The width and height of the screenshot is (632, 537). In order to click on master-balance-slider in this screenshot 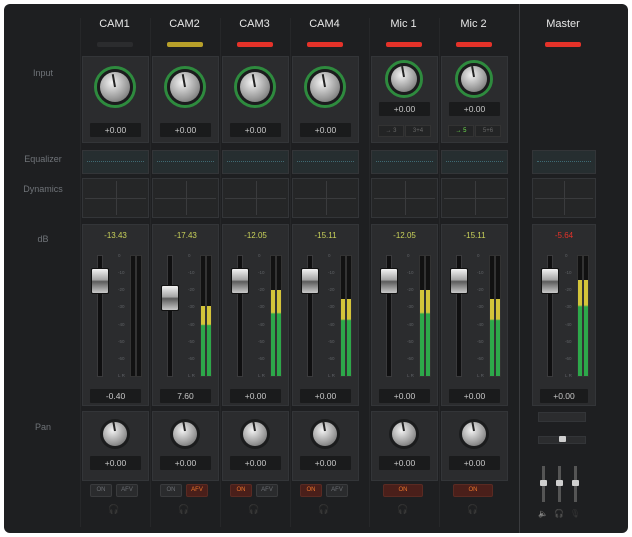, I will do `click(562, 440)`.